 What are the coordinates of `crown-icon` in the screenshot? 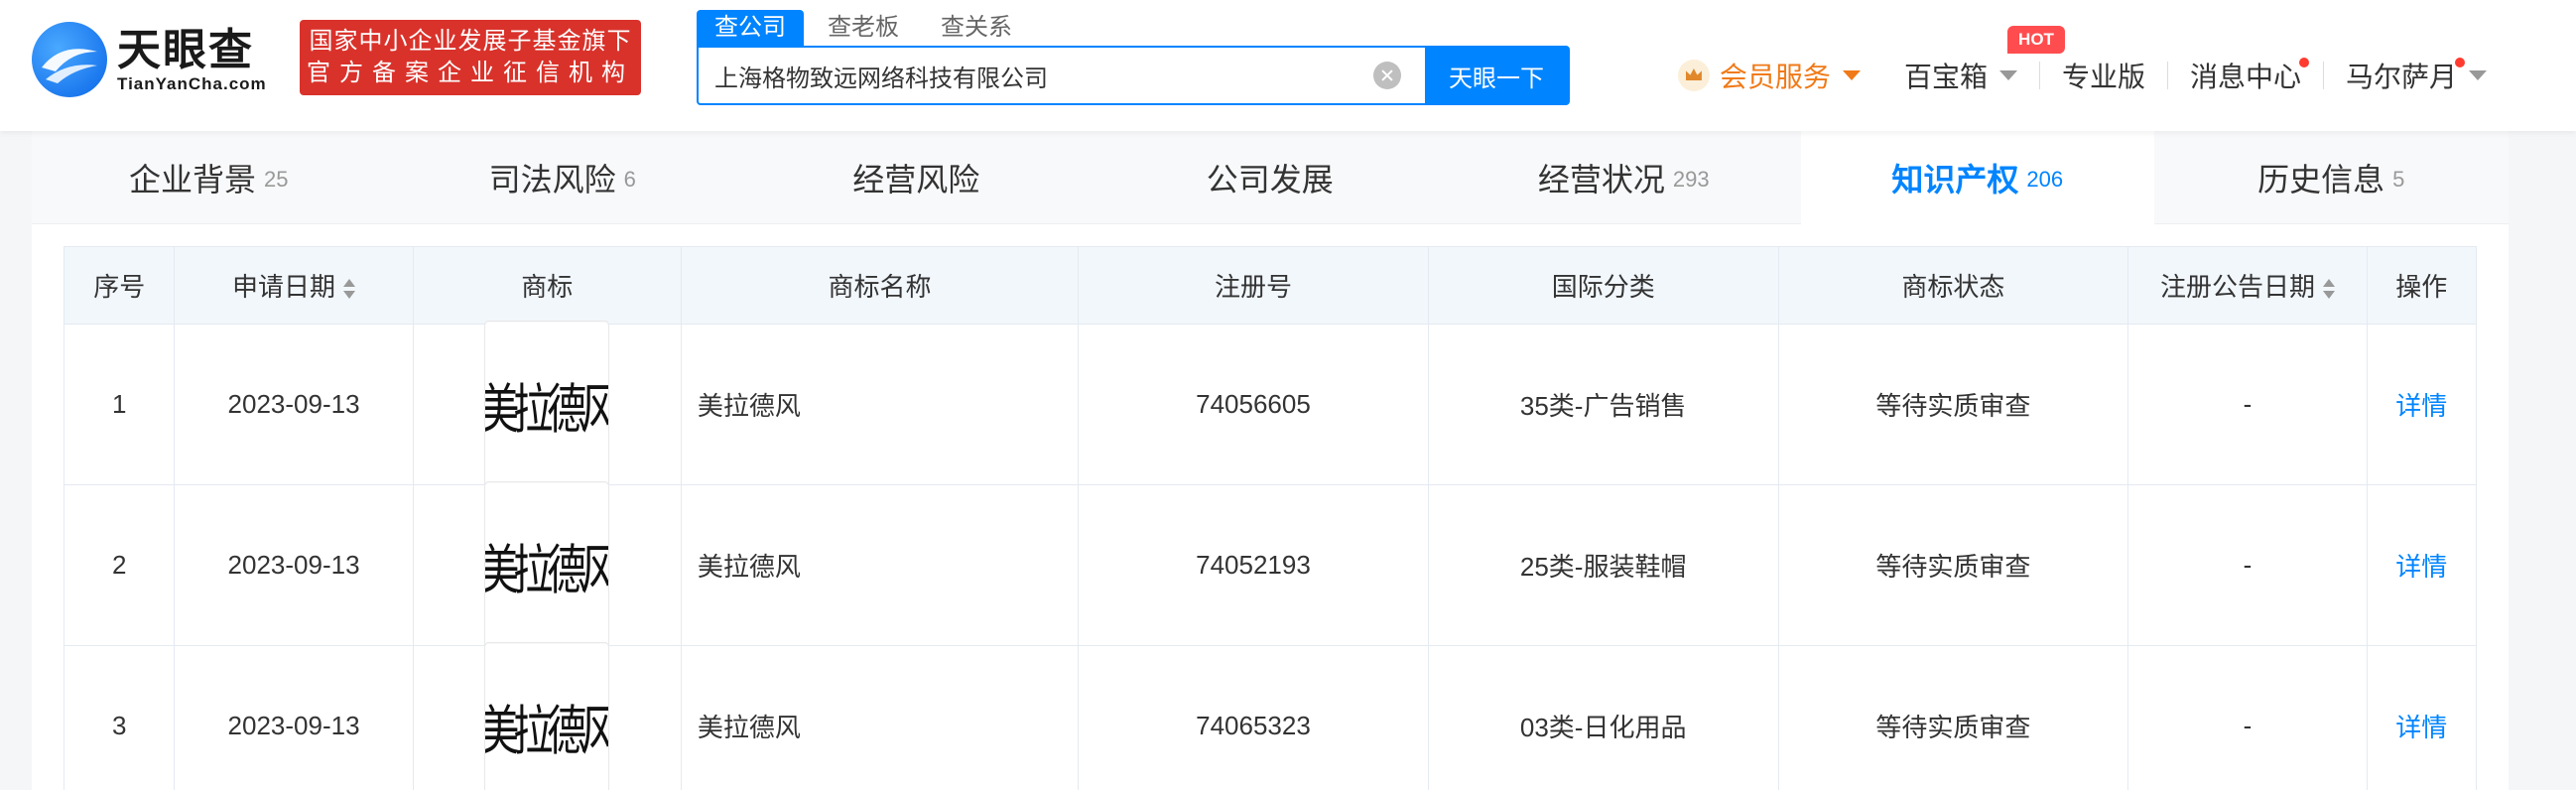 It's located at (1694, 76).